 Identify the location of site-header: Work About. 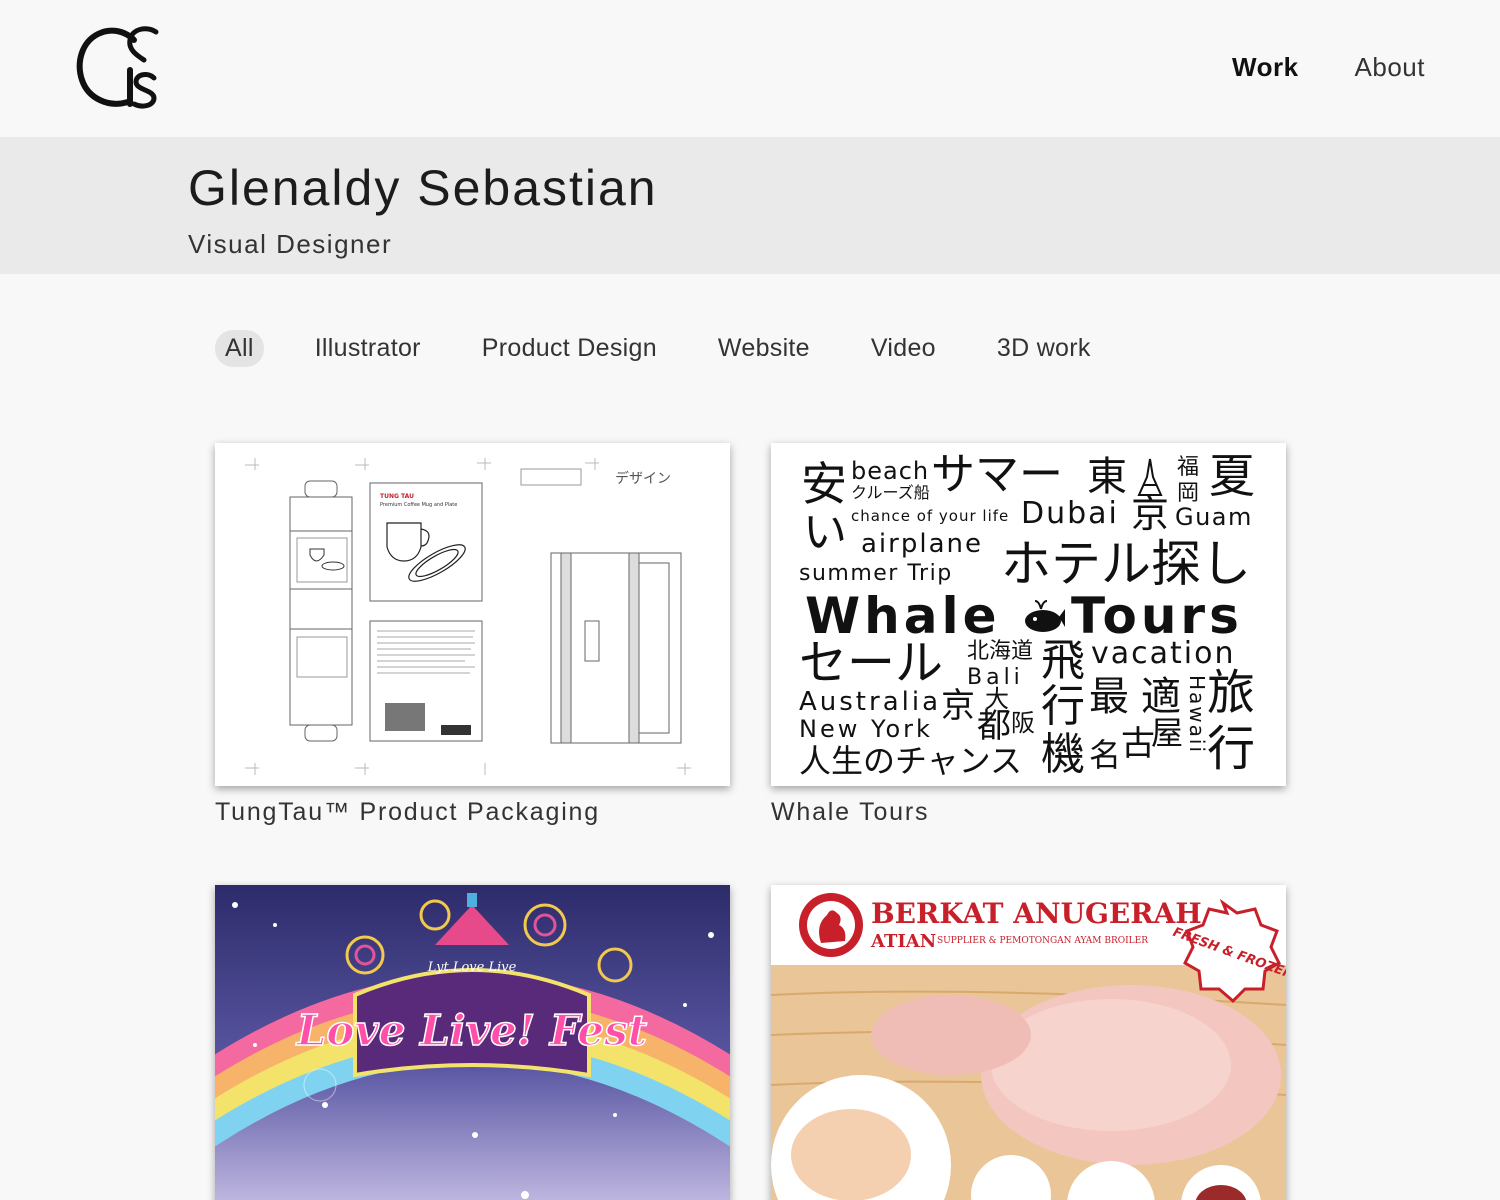
(750, 68).